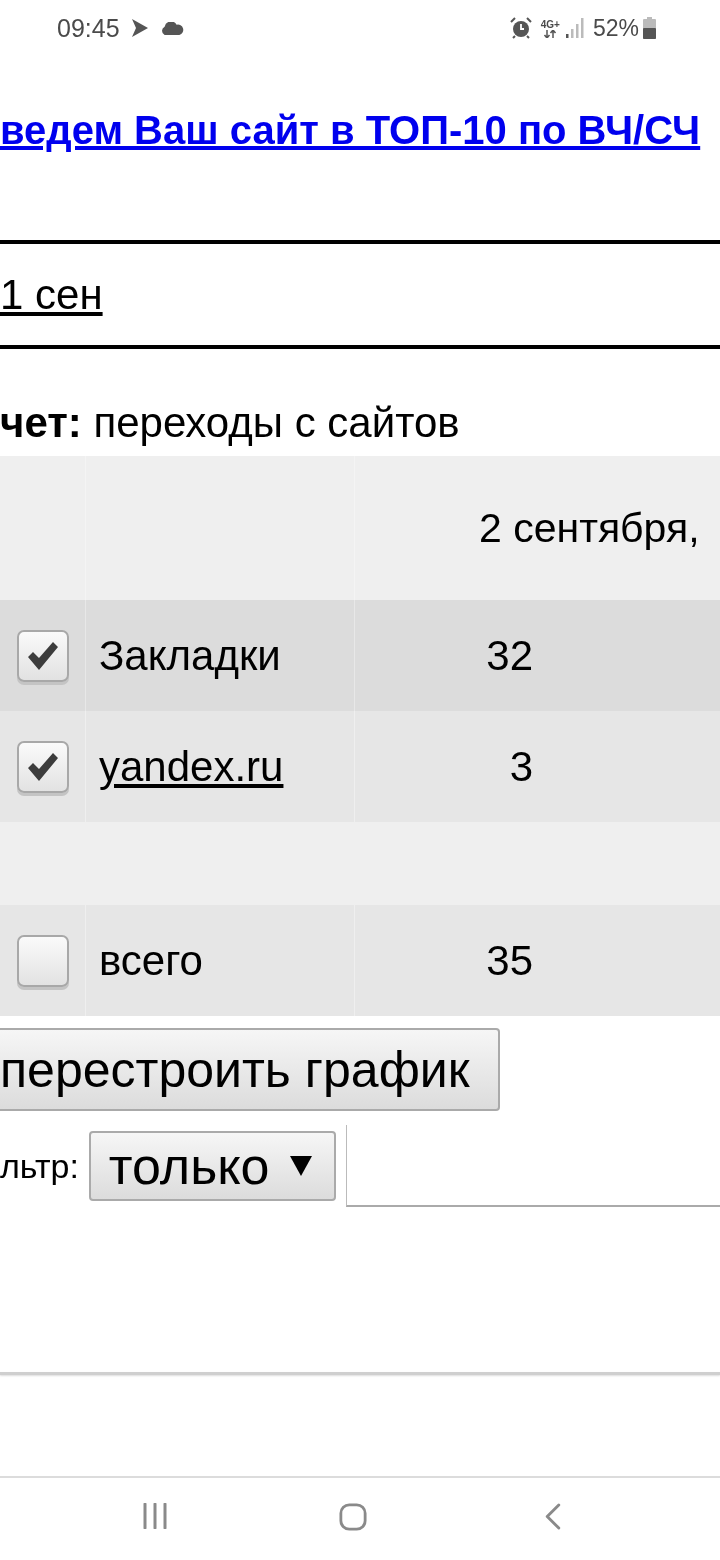 This screenshot has width=720, height=1560. Describe the element at coordinates (212, 1166) in the screenshot. I see `filter-select: только` at that location.